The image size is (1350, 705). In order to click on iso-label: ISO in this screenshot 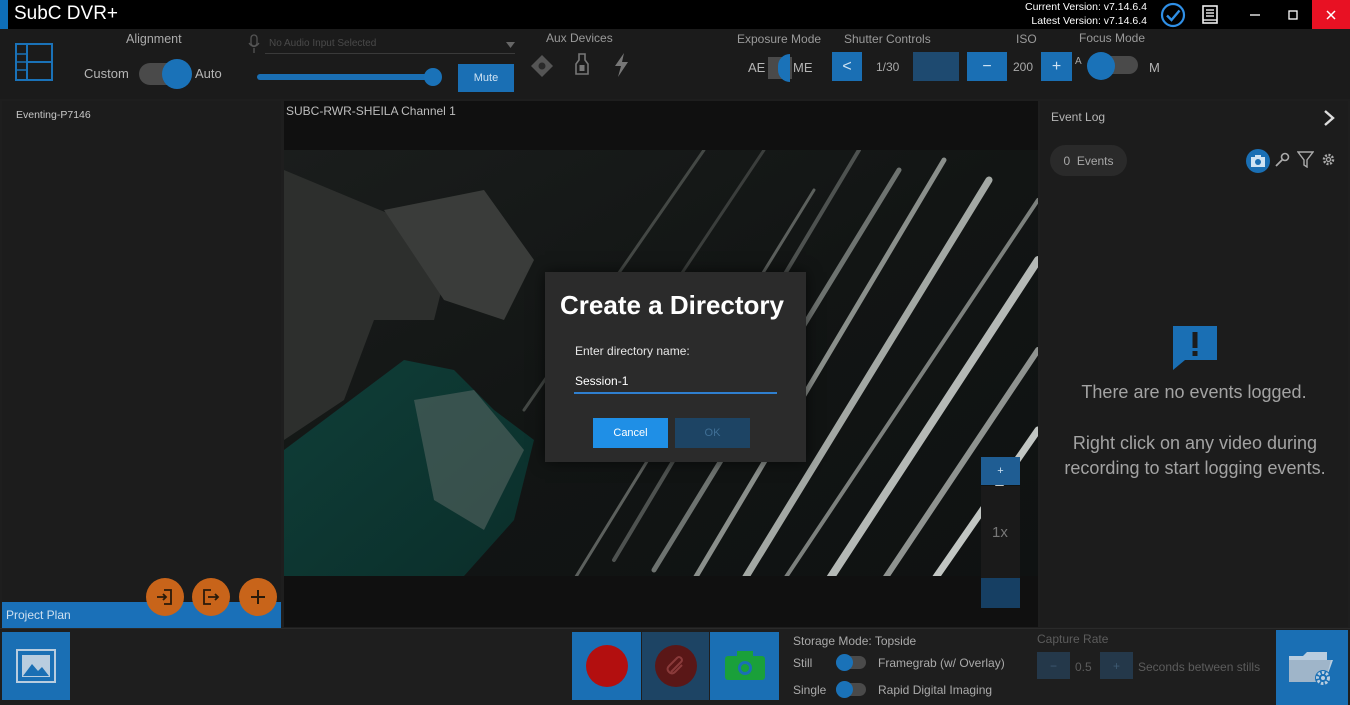, I will do `click(1026, 39)`.